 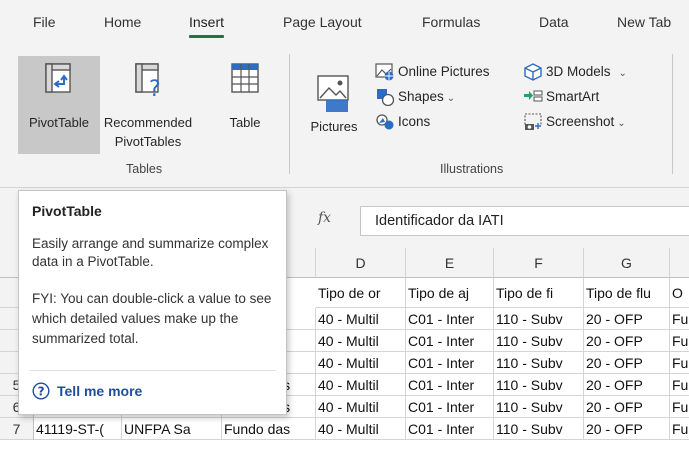 What do you see at coordinates (59, 122) in the screenshot?
I see `pivottable-label: PivotTable` at bounding box center [59, 122].